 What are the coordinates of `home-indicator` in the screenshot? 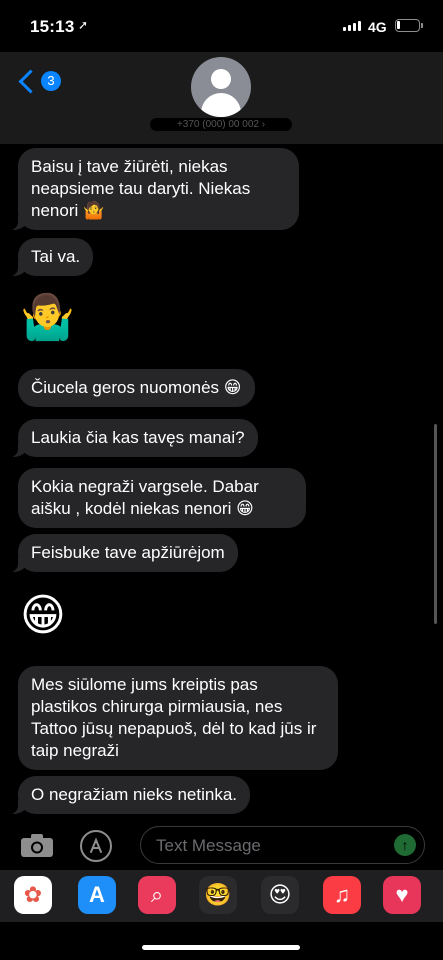 It's located at (221, 947).